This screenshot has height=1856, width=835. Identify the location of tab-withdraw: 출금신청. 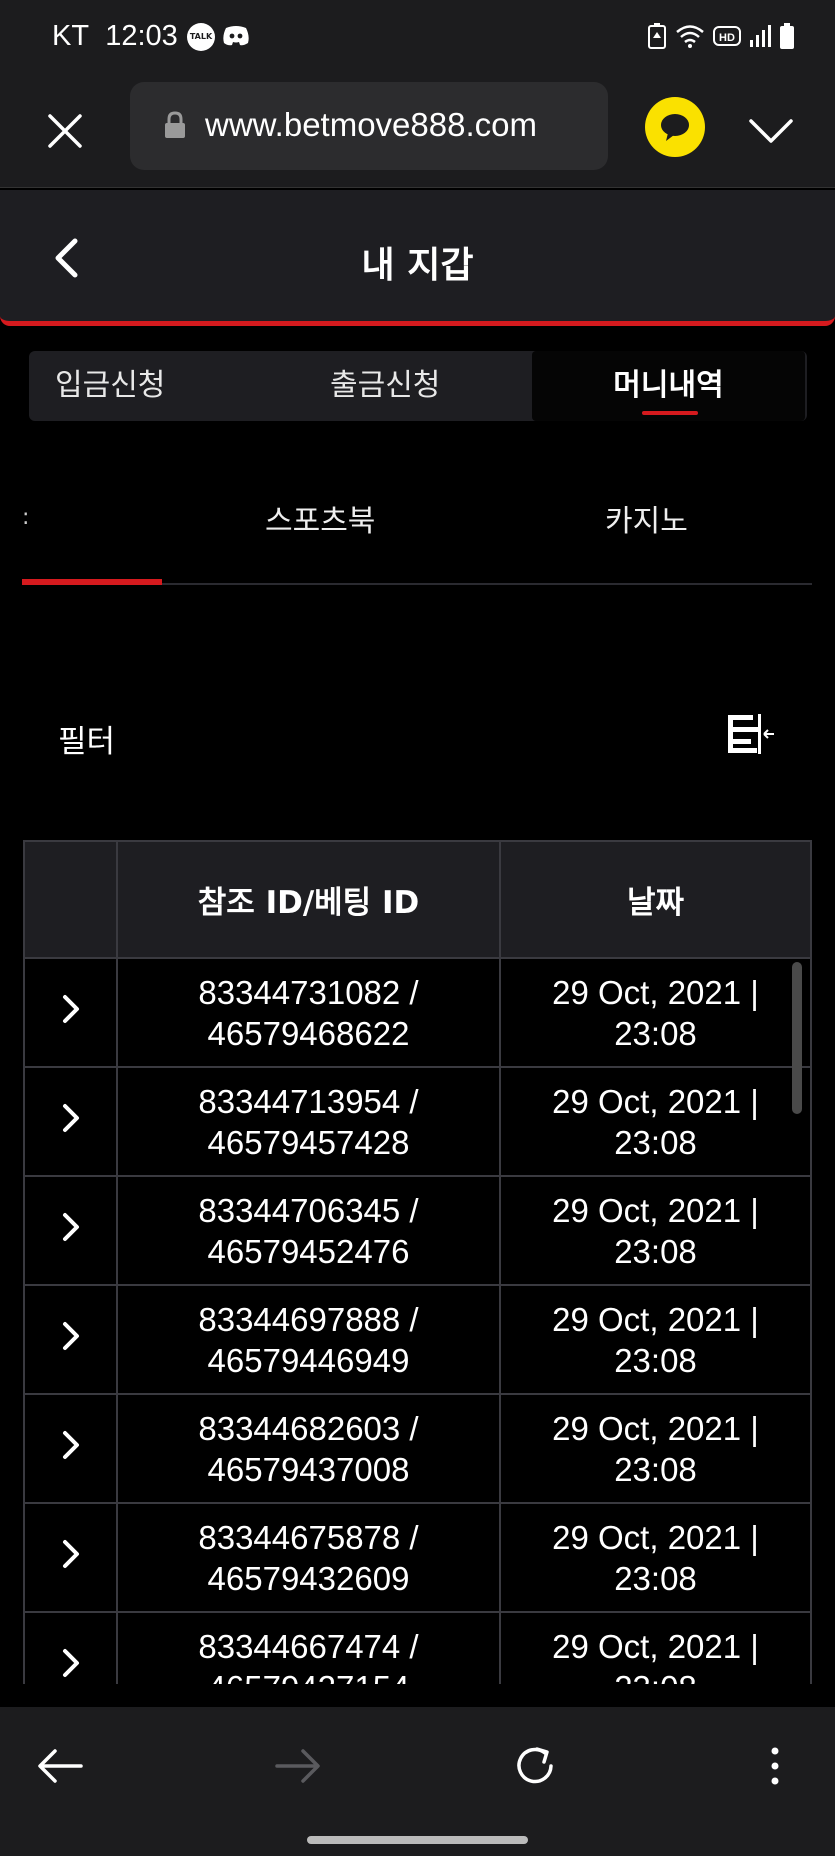
(430, 386).